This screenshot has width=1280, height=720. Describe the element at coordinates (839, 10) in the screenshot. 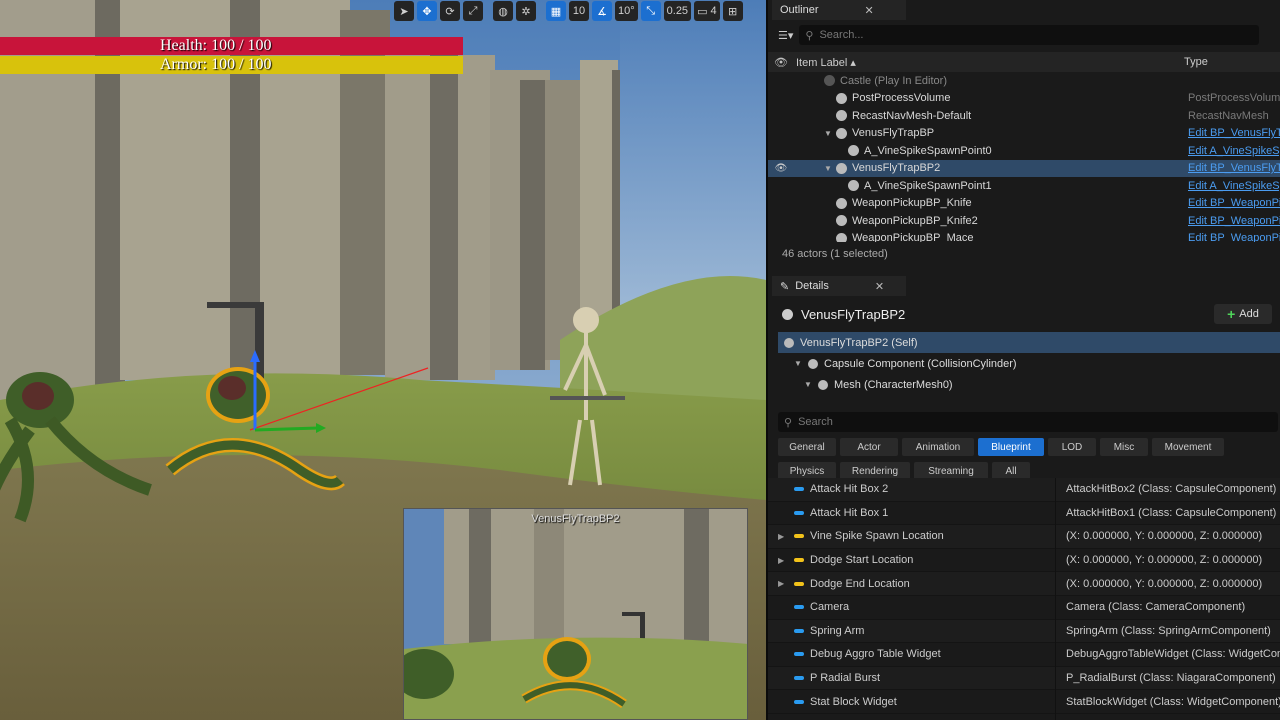

I see `tab-outliner: Outliner ✕` at that location.